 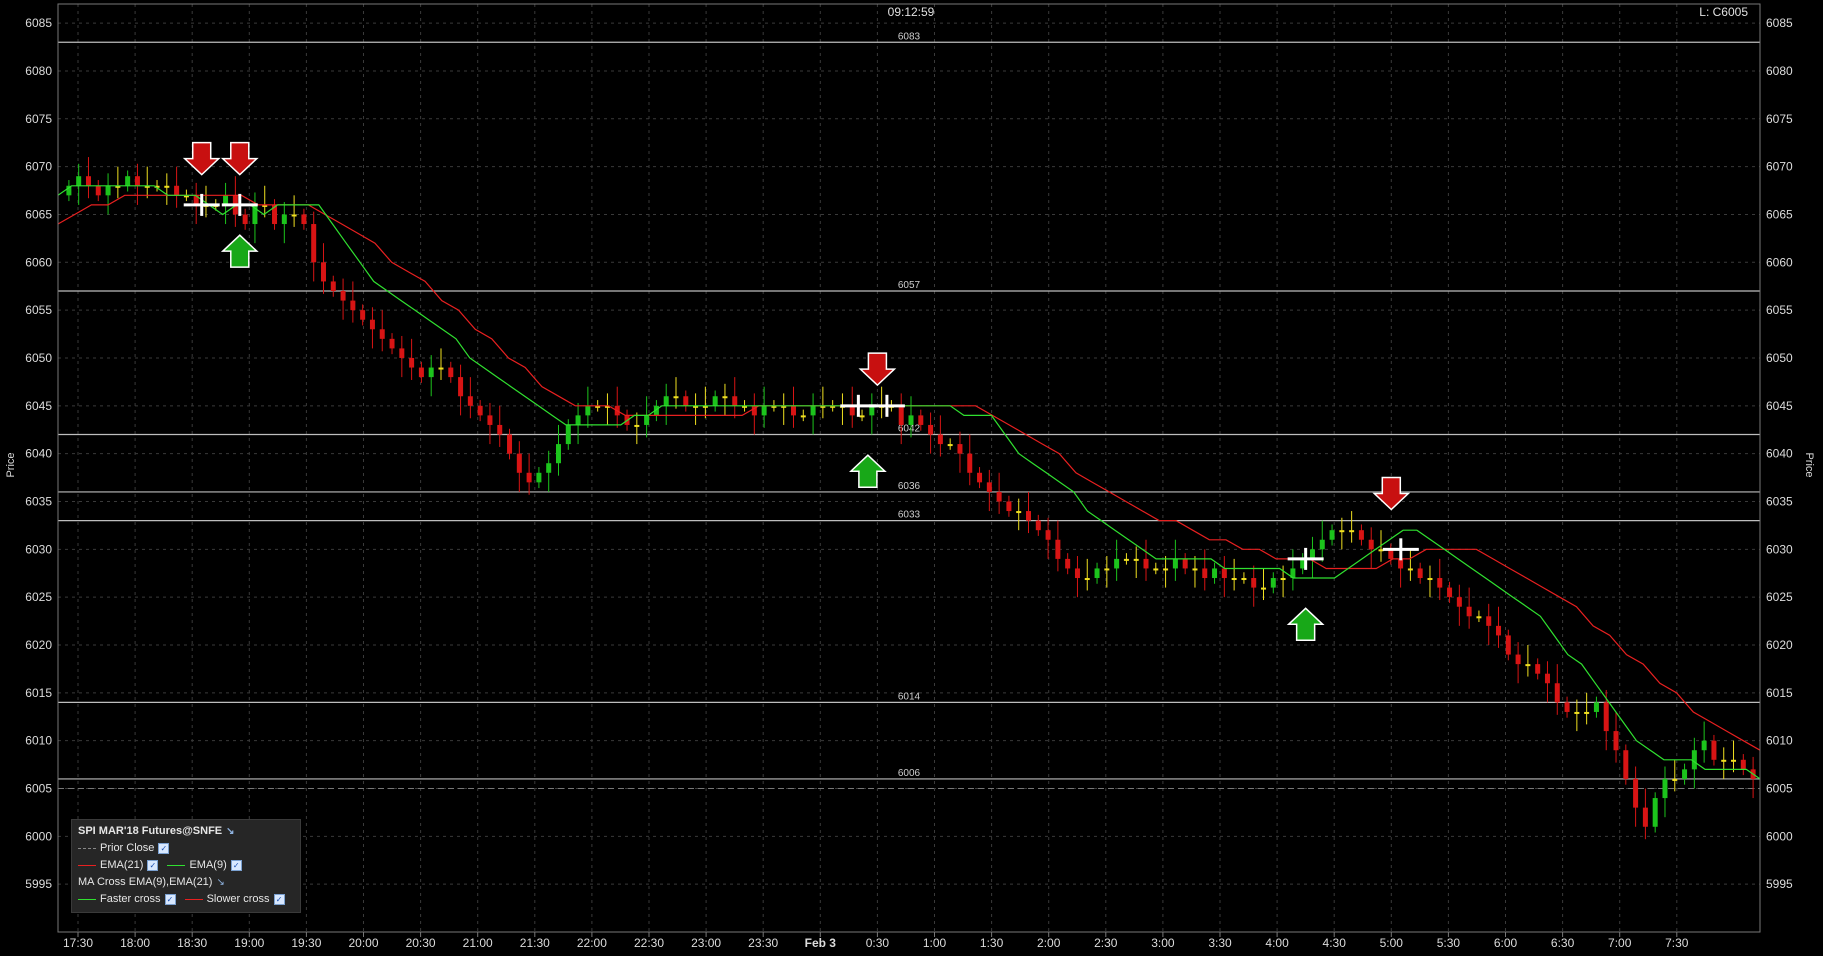 I want to click on x-tick-label: 6:30, so click(x=1563, y=943).